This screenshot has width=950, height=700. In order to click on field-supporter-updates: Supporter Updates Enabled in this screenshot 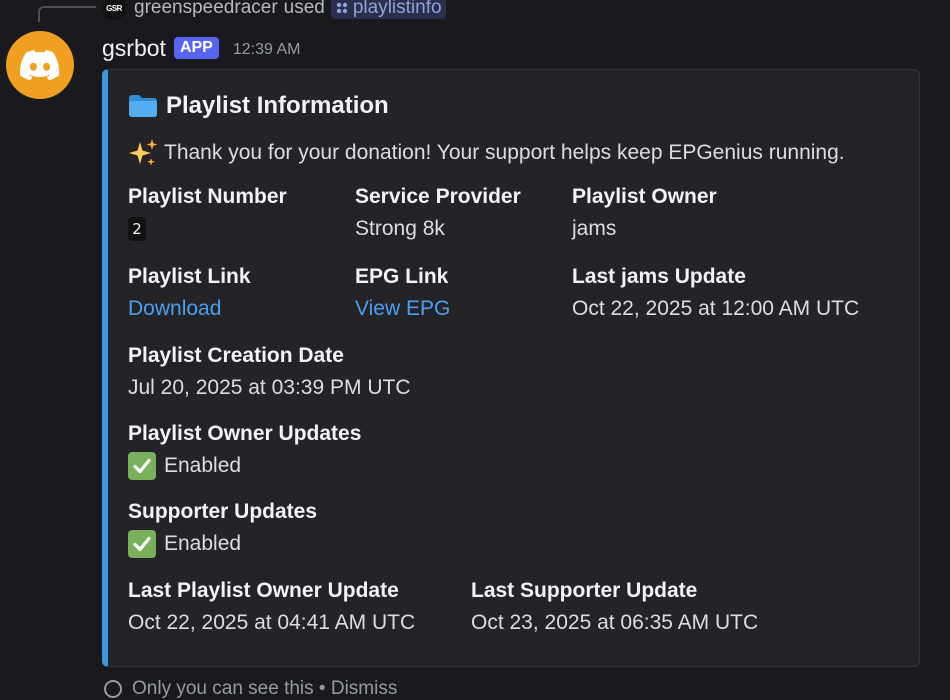, I will do `click(222, 529)`.